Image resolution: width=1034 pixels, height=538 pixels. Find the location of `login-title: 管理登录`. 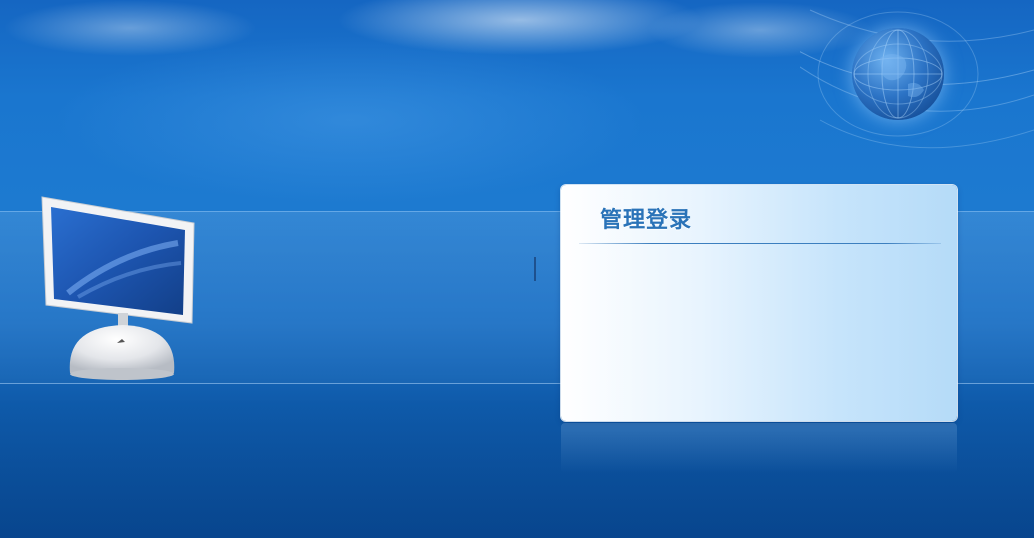

login-title: 管理登录 is located at coordinates (646, 220).